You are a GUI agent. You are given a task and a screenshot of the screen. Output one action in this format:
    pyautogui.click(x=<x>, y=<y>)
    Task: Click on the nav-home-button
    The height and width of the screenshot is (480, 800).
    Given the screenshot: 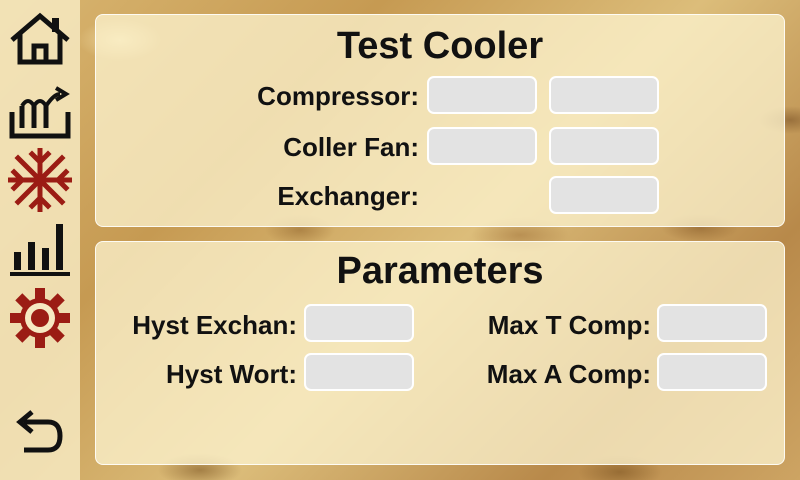 What is the action you would take?
    pyautogui.click(x=40, y=38)
    